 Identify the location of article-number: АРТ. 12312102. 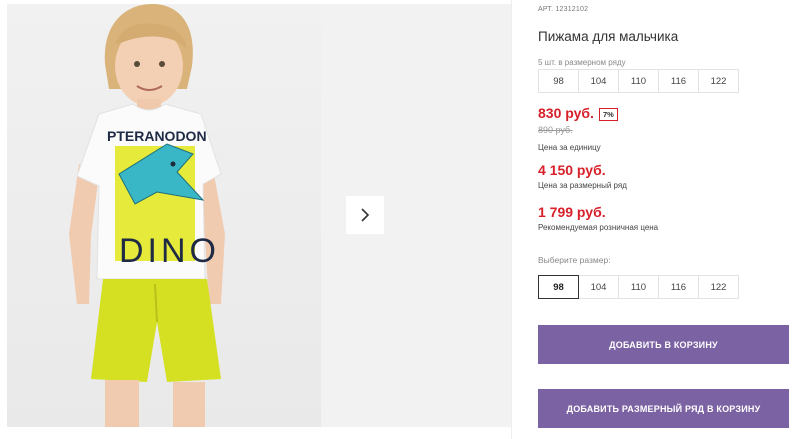
(563, 9).